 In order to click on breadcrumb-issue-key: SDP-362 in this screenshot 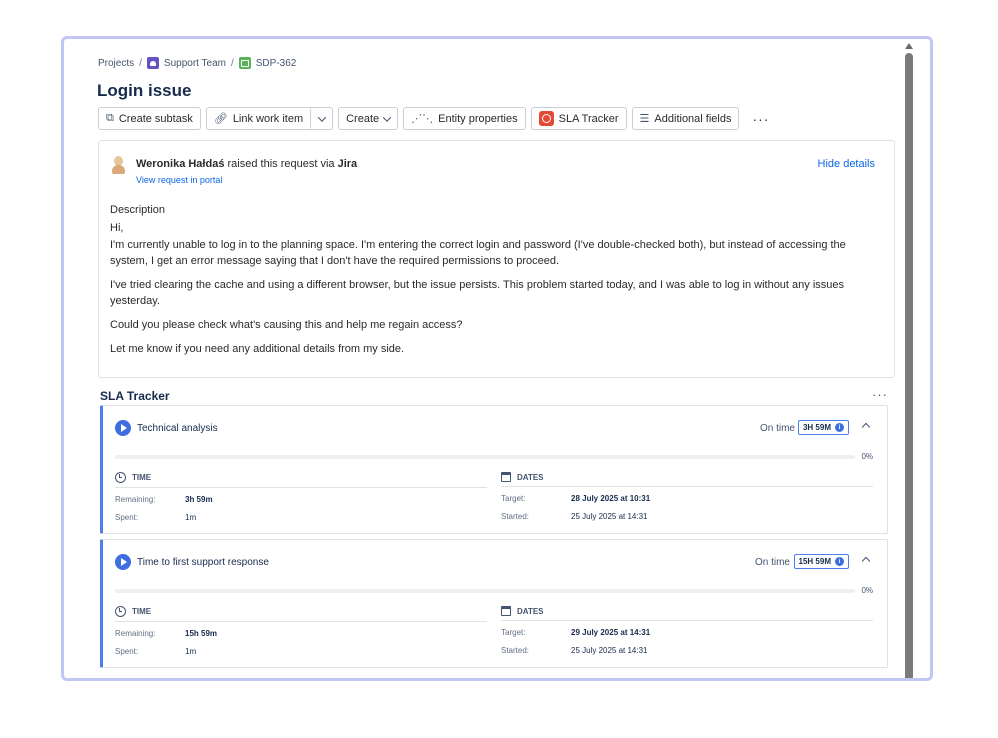, I will do `click(276, 63)`.